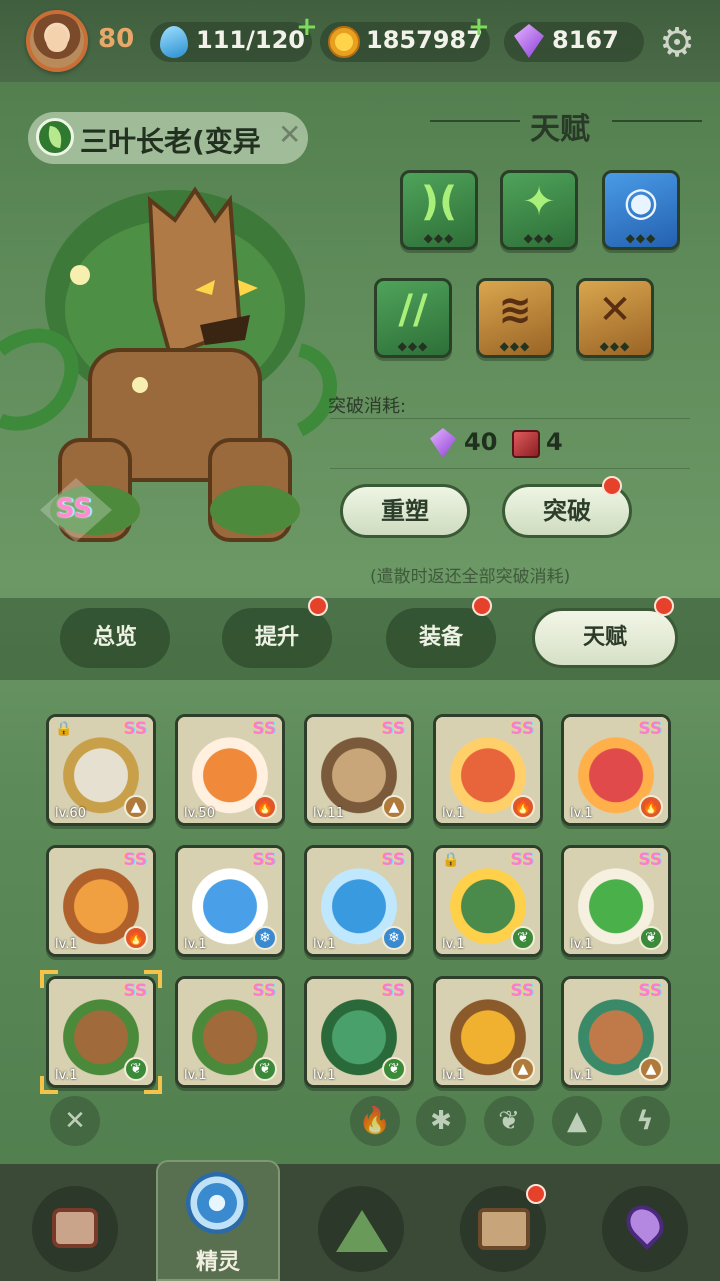 The image size is (720, 1281). I want to click on tab-notify-dot, so click(318, 606).